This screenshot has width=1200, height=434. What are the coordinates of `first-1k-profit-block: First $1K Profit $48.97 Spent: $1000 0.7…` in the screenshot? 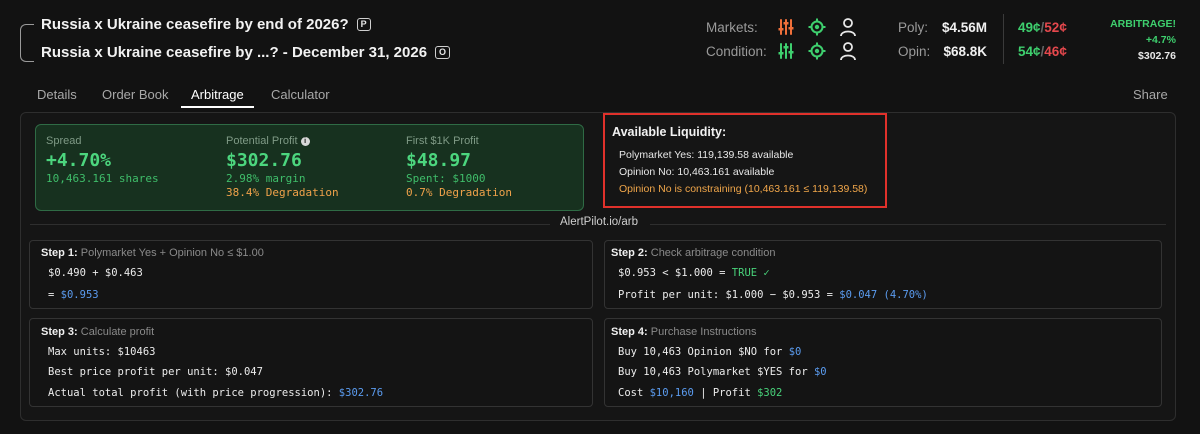 It's located at (459, 167).